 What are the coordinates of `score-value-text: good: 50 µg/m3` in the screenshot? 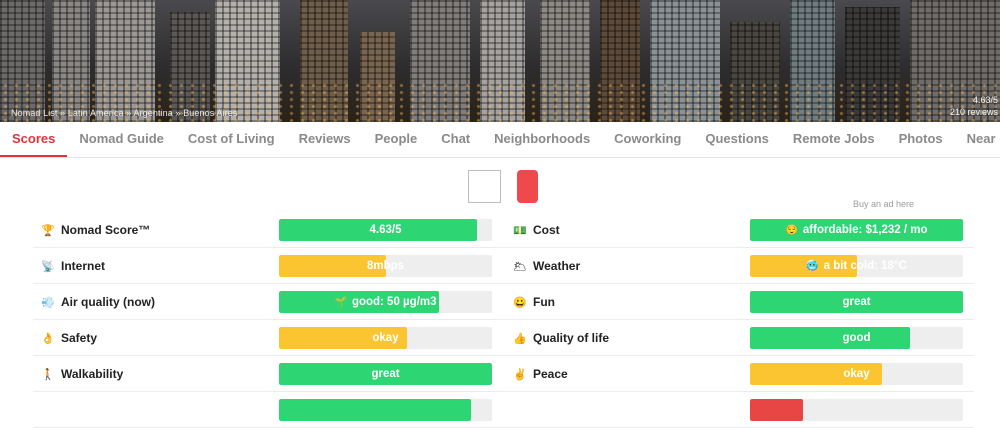 It's located at (394, 302).